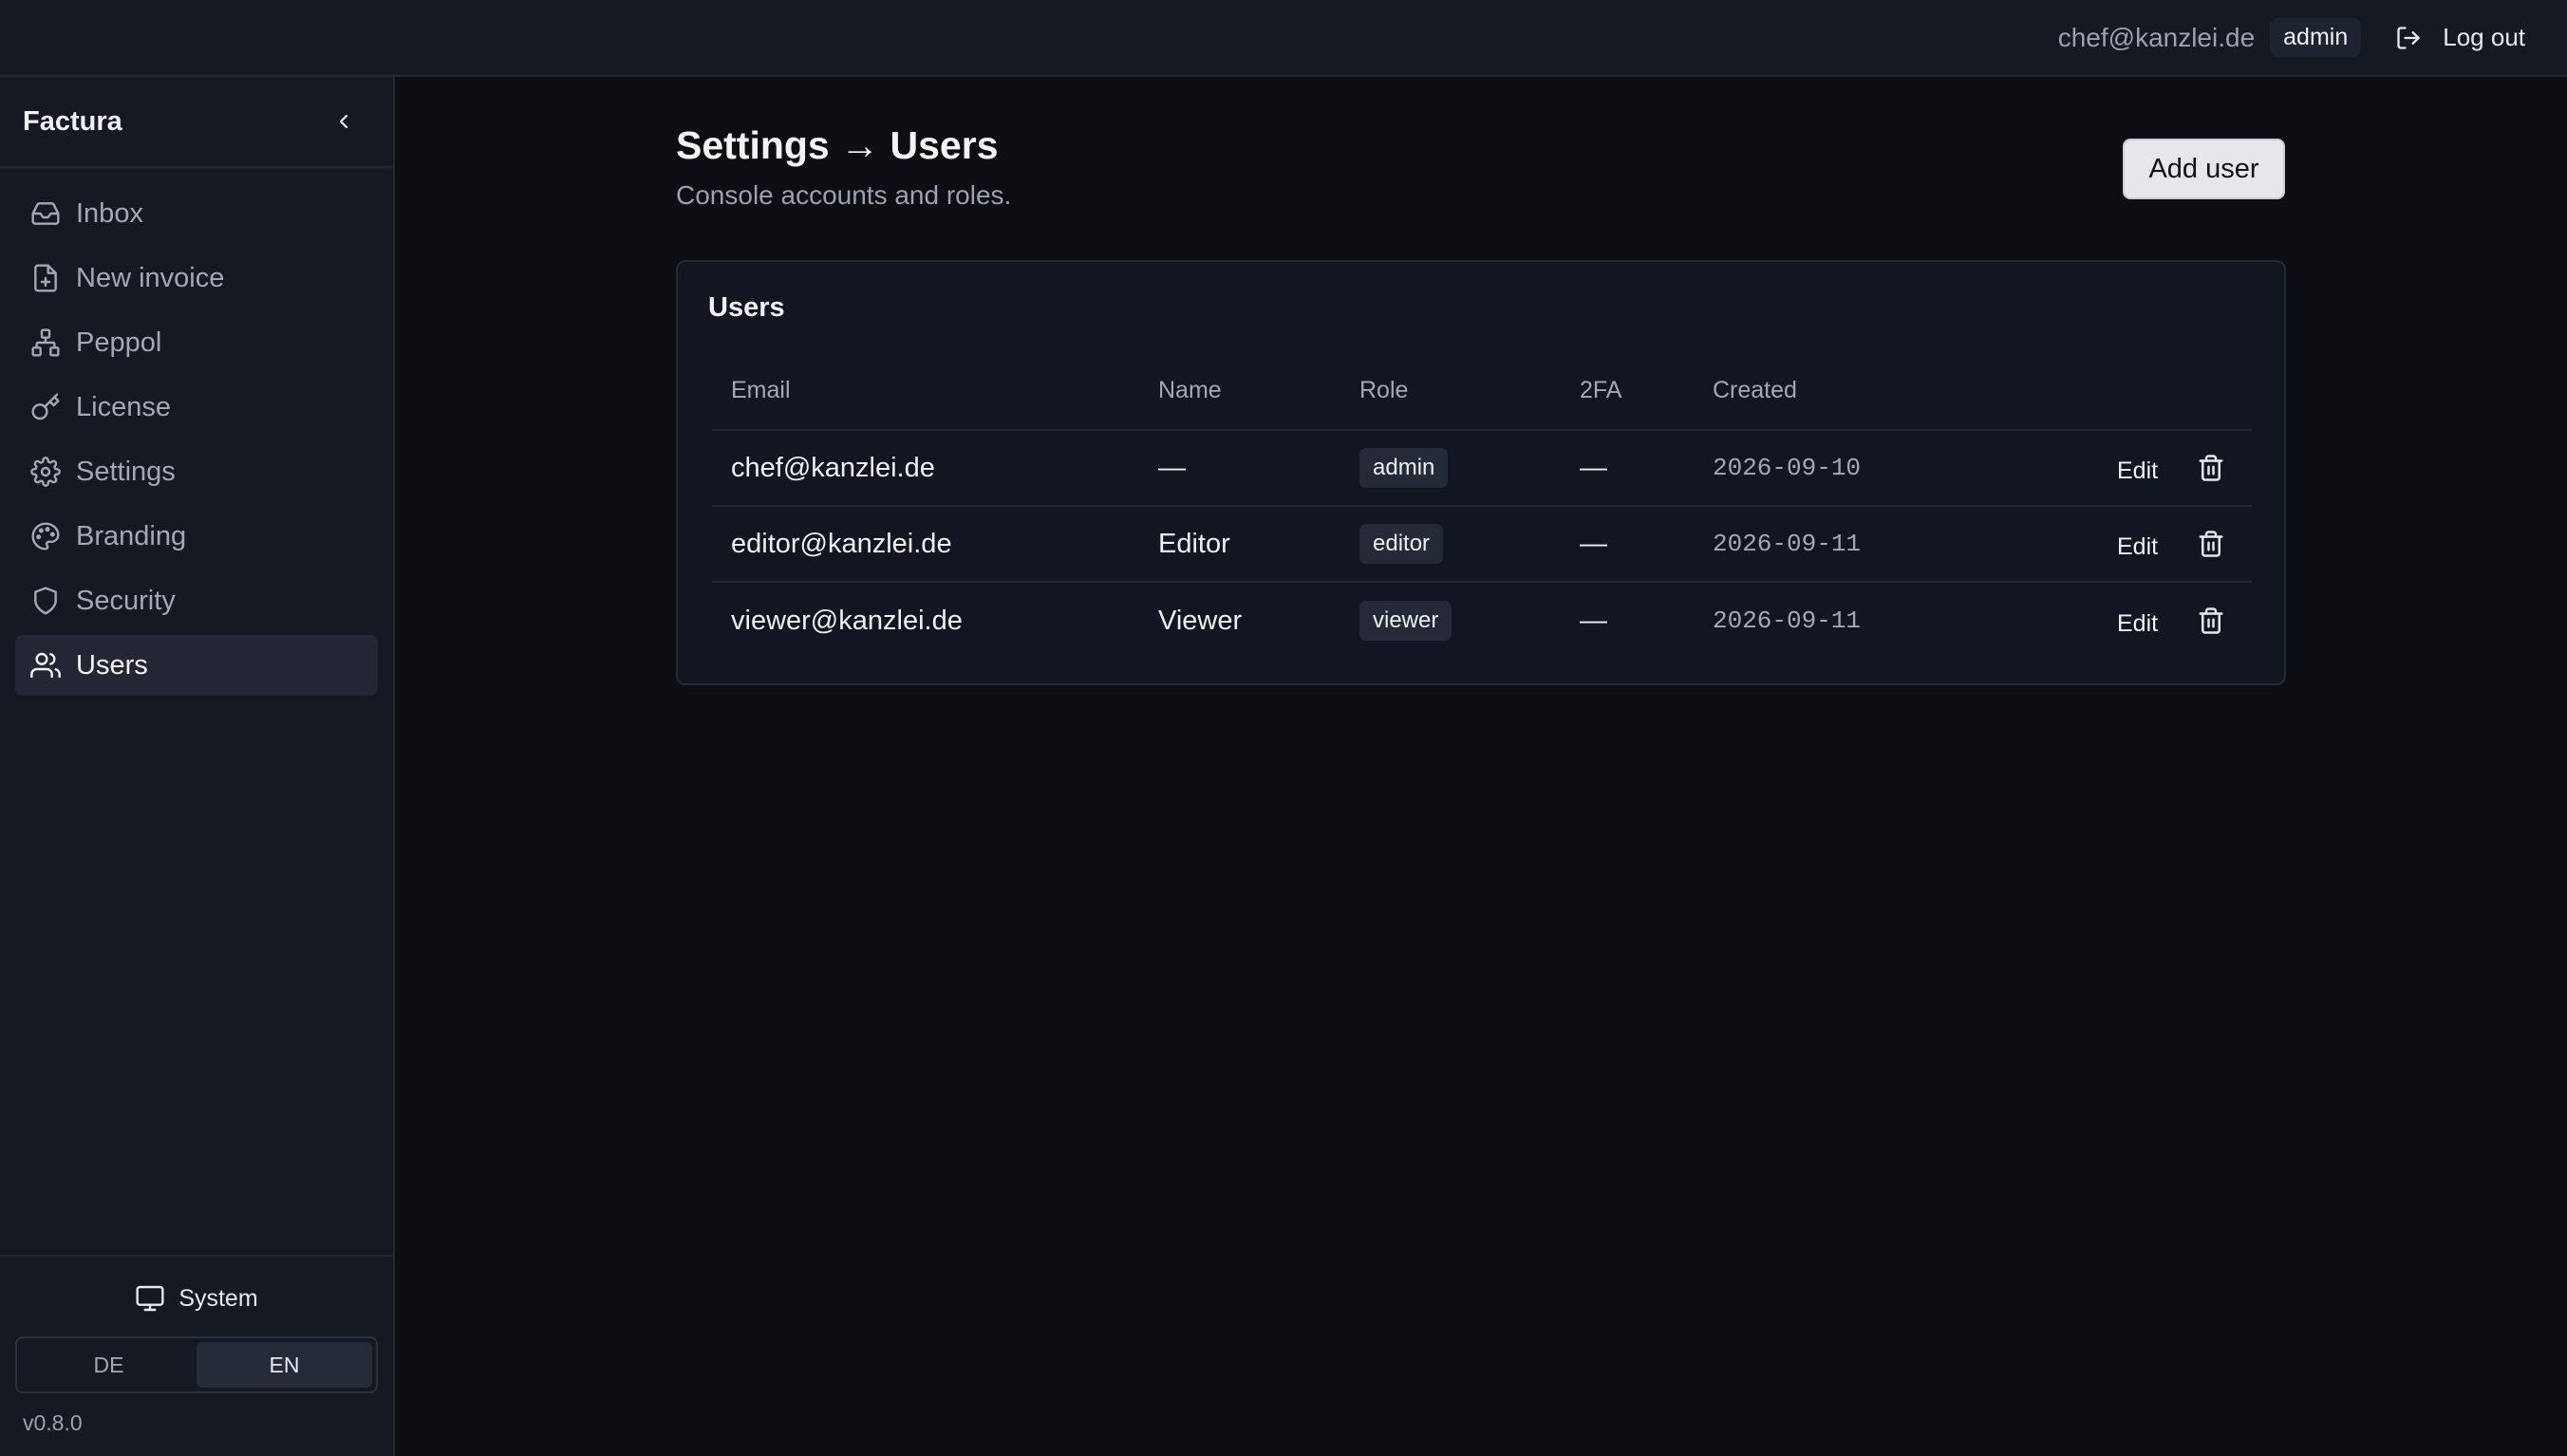  I want to click on theme-label: System, so click(218, 1298).